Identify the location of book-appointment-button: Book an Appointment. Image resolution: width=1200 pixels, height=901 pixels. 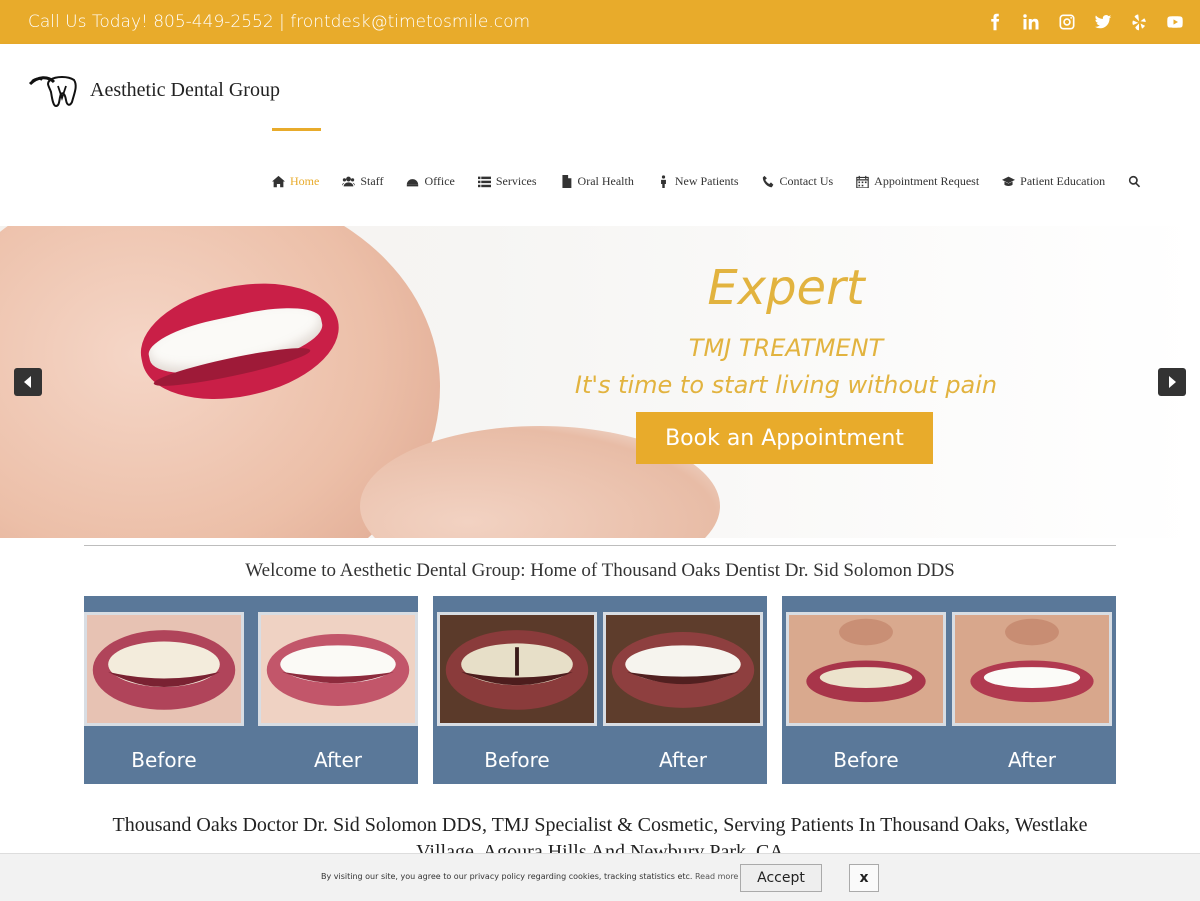
(784, 438).